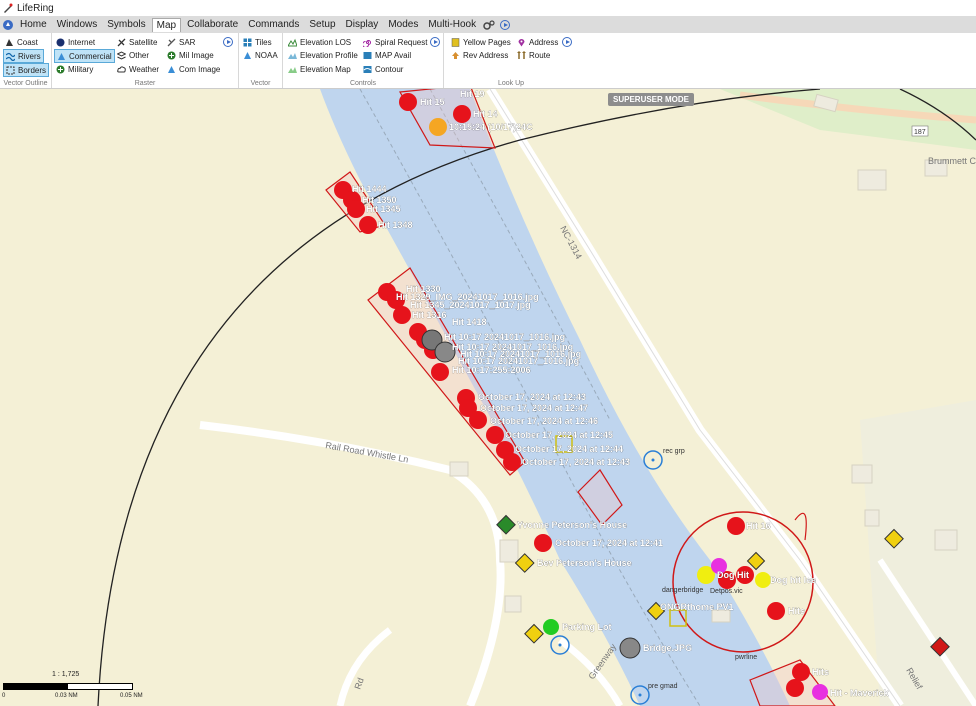  What do you see at coordinates (247, 42) in the screenshot?
I see `tiles-icon` at bounding box center [247, 42].